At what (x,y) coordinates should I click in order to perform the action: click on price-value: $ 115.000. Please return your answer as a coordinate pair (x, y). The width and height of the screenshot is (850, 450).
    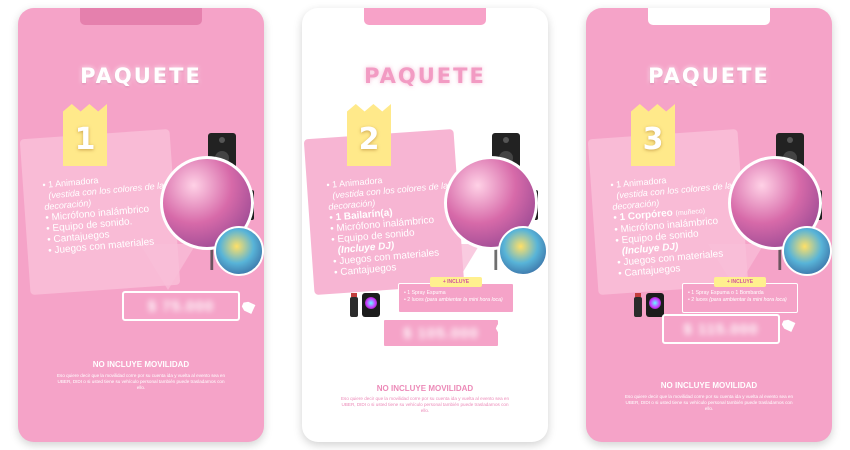
    Looking at the image, I should click on (721, 329).